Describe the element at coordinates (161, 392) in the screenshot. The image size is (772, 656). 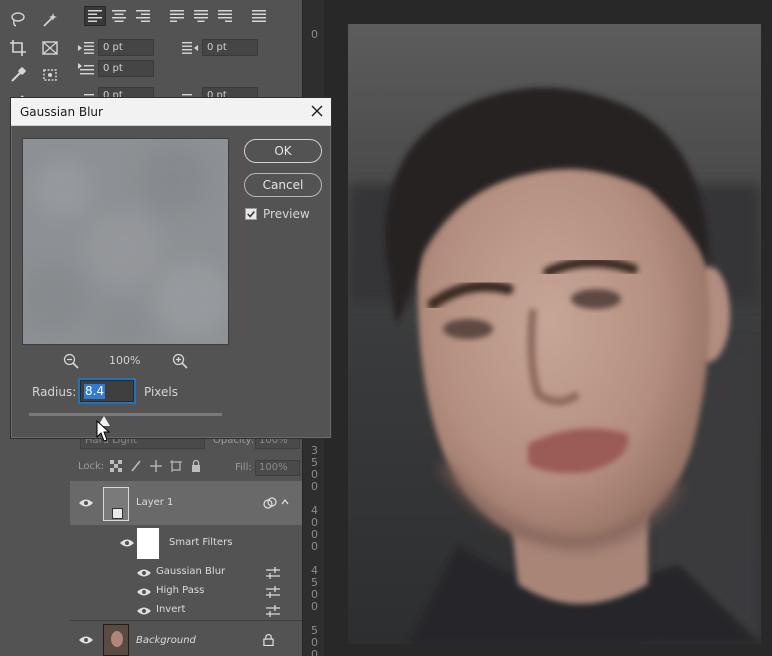
I see `radius-units-label: Pixels` at that location.